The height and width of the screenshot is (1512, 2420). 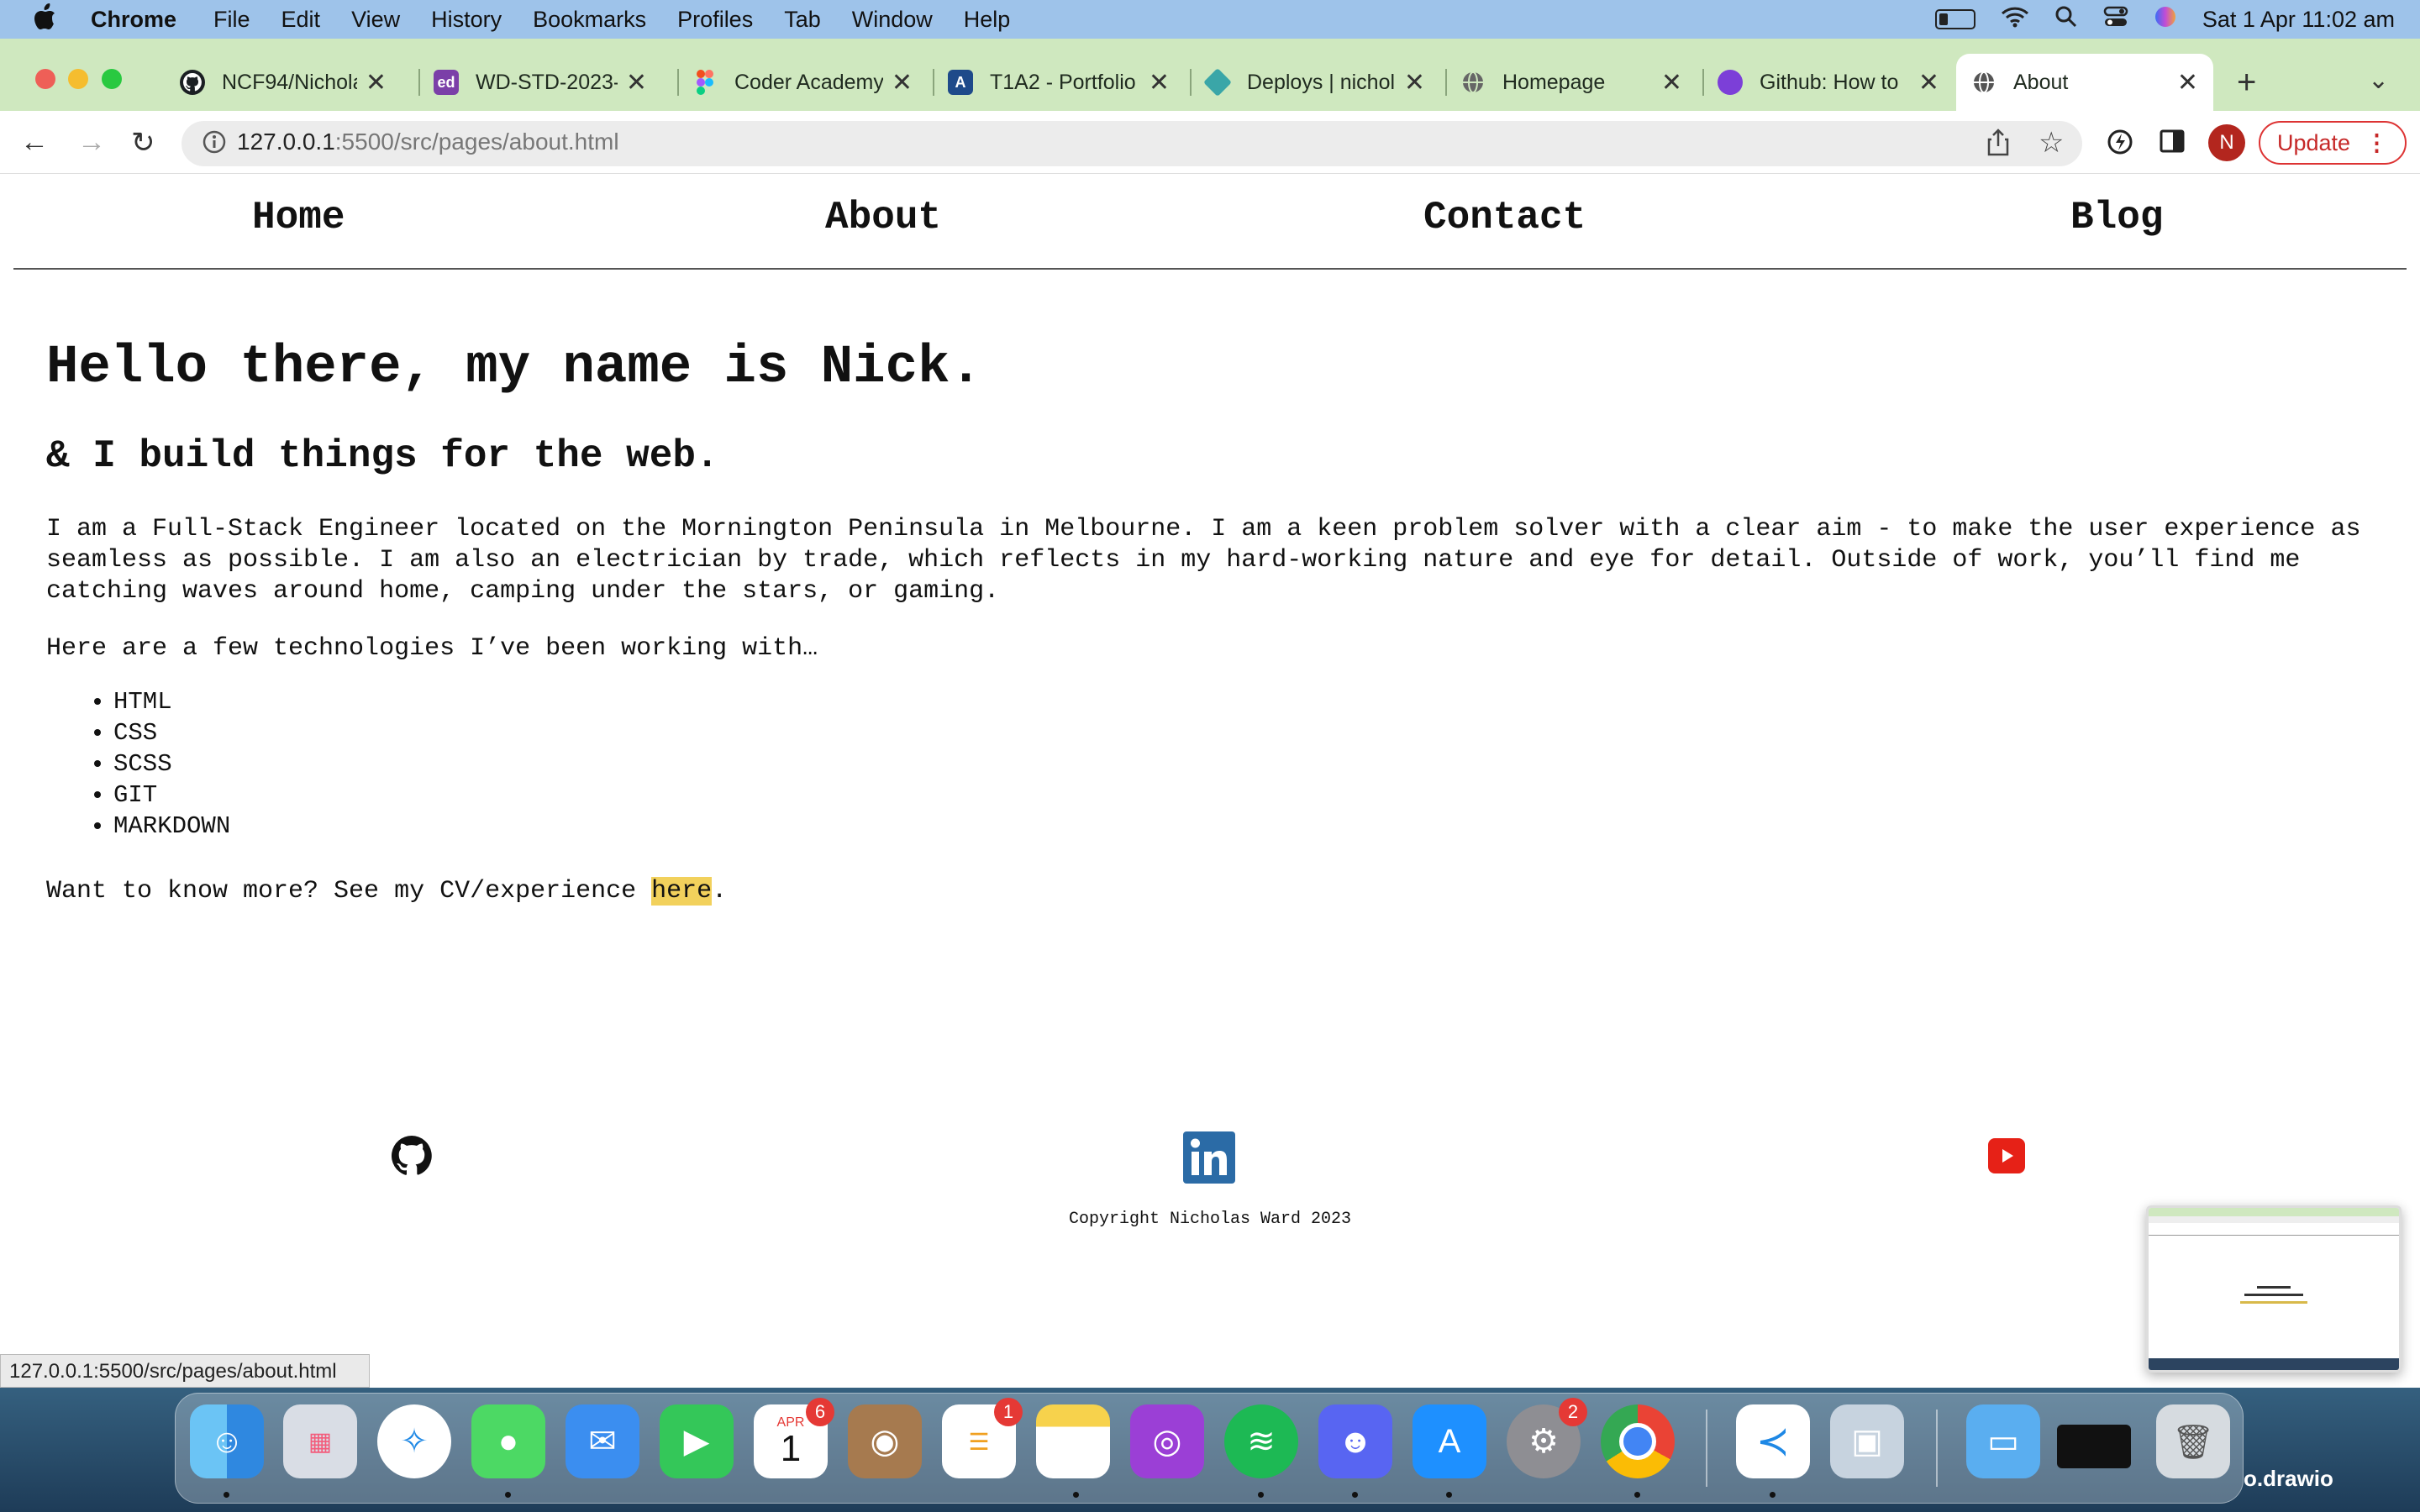 What do you see at coordinates (2246, 83) in the screenshot?
I see `new-tab-icon: +` at bounding box center [2246, 83].